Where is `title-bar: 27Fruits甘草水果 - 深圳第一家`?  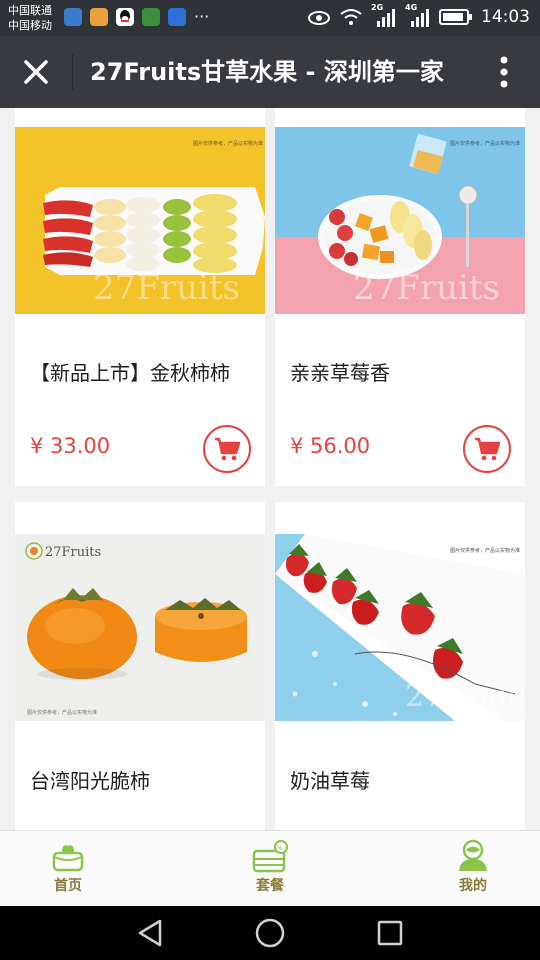 title-bar: 27Fruits甘草水果 - 深圳第一家 is located at coordinates (270, 72).